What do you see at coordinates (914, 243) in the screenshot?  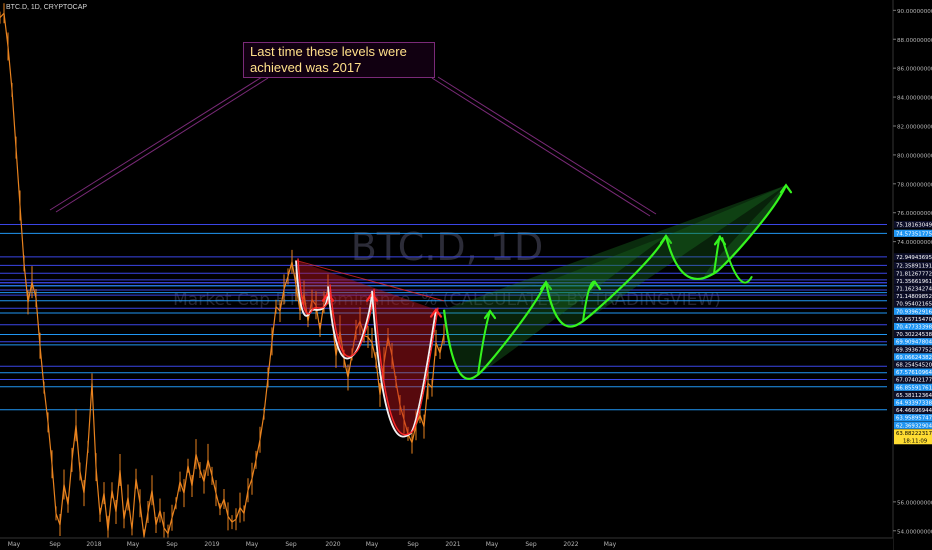 I see `price-axis-label: 74.00000000` at bounding box center [914, 243].